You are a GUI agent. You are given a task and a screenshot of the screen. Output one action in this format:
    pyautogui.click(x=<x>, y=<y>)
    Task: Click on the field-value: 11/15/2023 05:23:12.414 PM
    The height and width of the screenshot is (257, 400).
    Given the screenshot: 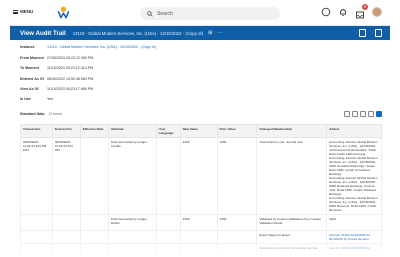 What is the action you would take?
    pyautogui.click(x=70, y=68)
    